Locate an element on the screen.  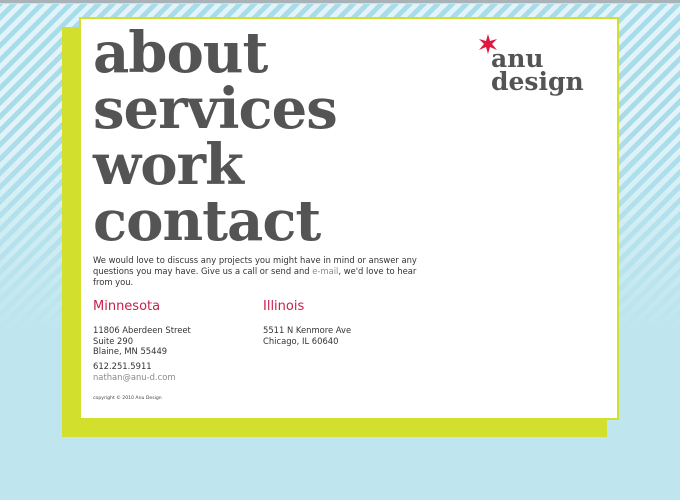
logo-wordmark: anu design is located at coordinates (537, 71).